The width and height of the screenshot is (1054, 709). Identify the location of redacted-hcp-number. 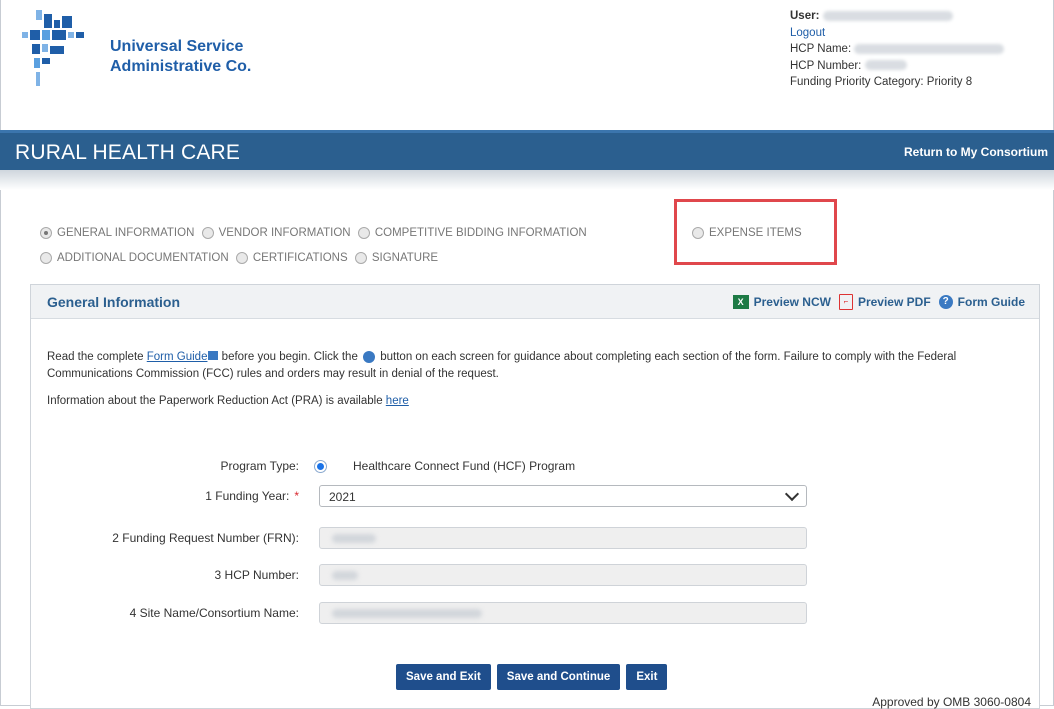
(885, 65).